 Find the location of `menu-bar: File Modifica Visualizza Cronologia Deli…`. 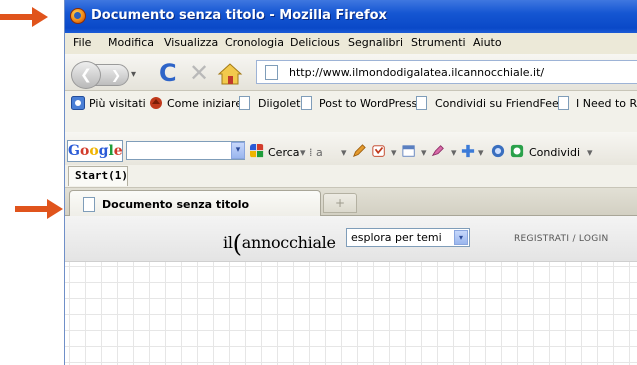

menu-bar: File Modifica Visualizza Cronologia Deli… is located at coordinates (351, 43).